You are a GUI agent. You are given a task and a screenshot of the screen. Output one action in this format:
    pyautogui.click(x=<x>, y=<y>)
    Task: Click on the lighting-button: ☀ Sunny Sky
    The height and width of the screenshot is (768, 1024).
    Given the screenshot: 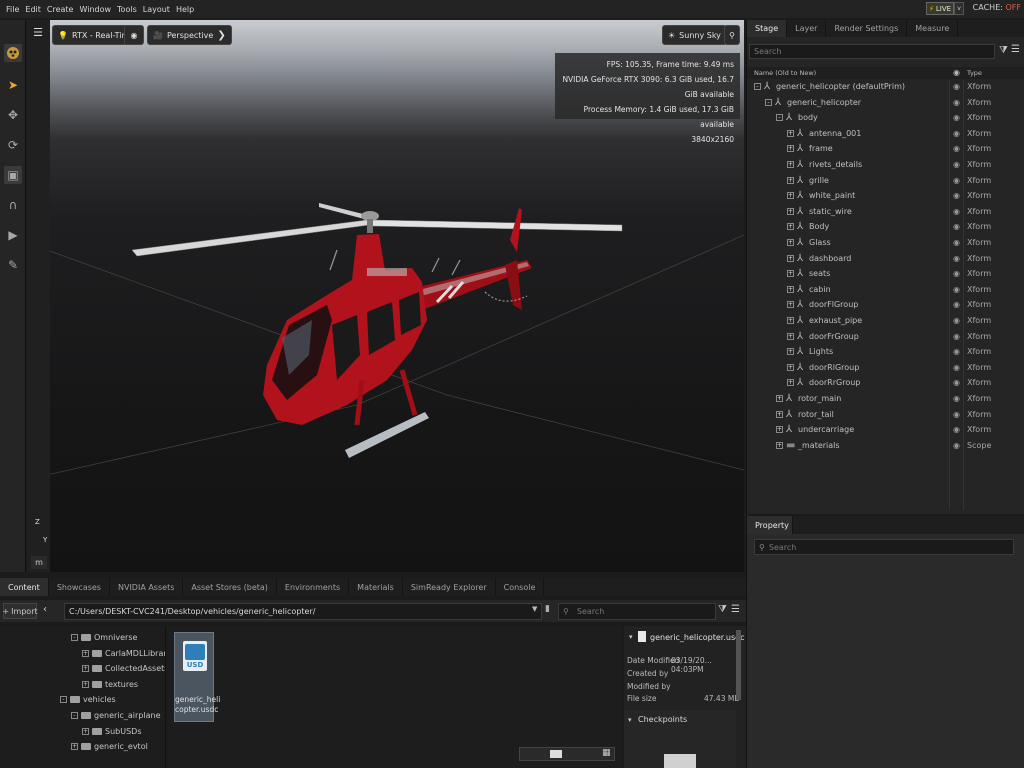 What is the action you would take?
    pyautogui.click(x=694, y=35)
    